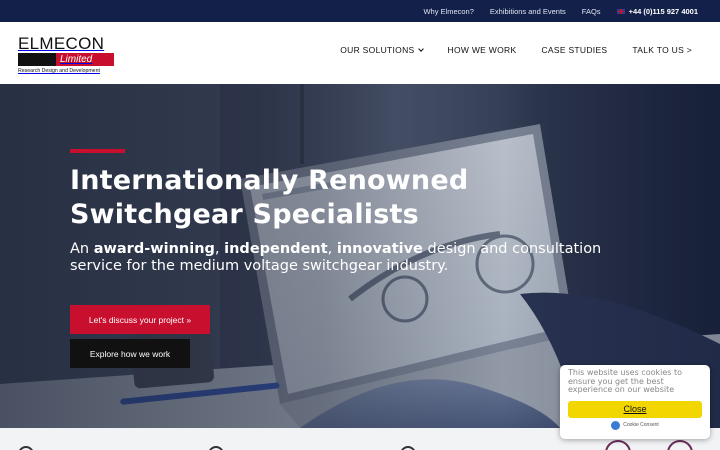 The height and width of the screenshot is (450, 720). Describe the element at coordinates (276, 249) in the screenshot. I see `lede-emphasis: independent` at that location.